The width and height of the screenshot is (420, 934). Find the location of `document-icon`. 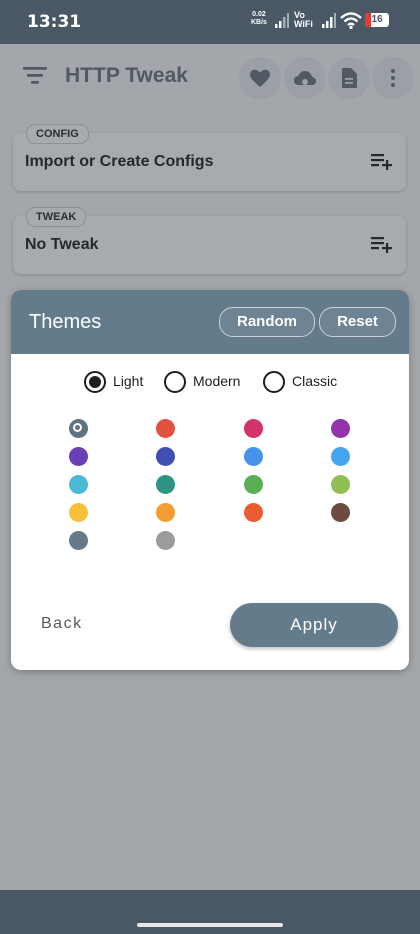

document-icon is located at coordinates (349, 78).